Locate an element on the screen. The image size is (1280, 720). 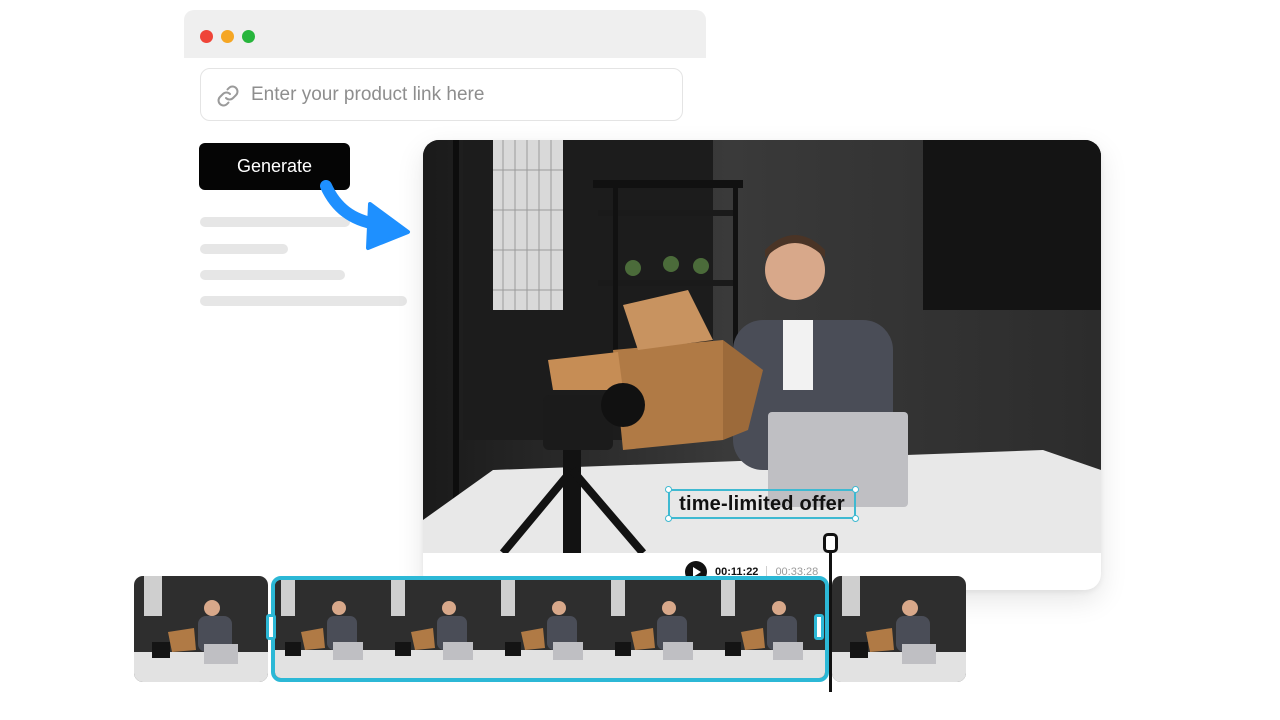
trim-handle-right is located at coordinates (819, 627).